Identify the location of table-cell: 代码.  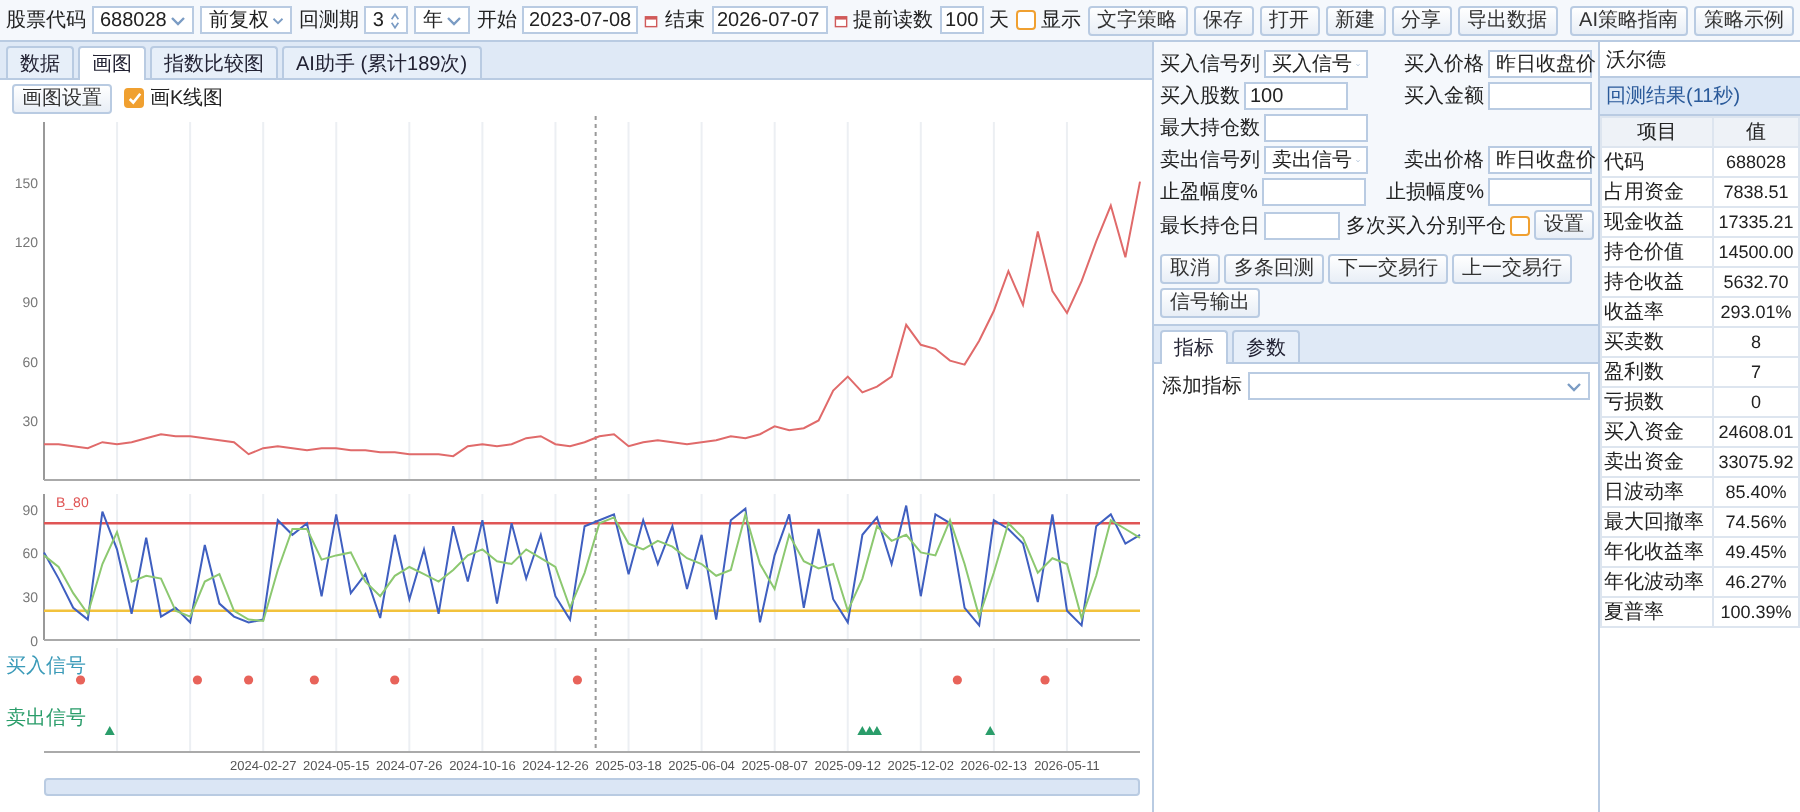
(1657, 162).